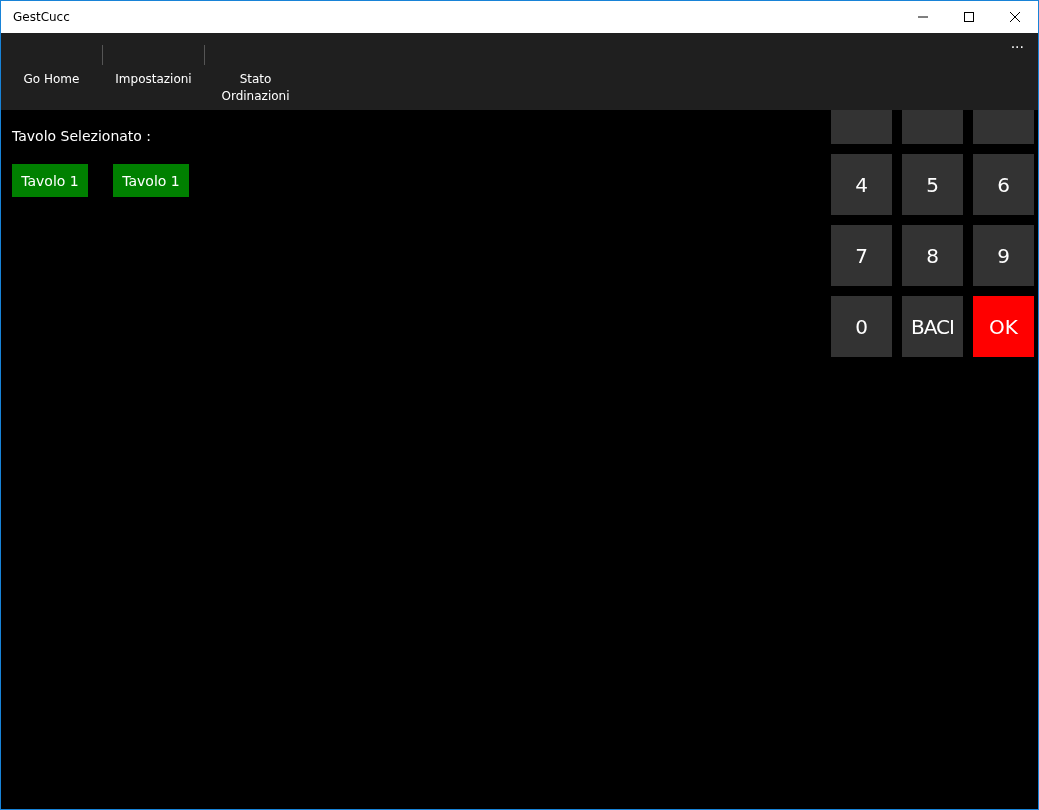 The height and width of the screenshot is (810, 1039). Describe the element at coordinates (153, 71) in the screenshot. I see `command-bar-button: Impostazioni` at that location.